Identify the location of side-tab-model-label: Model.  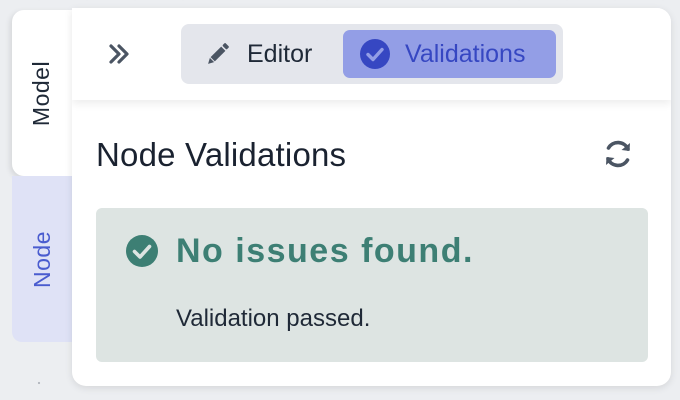
(41, 93).